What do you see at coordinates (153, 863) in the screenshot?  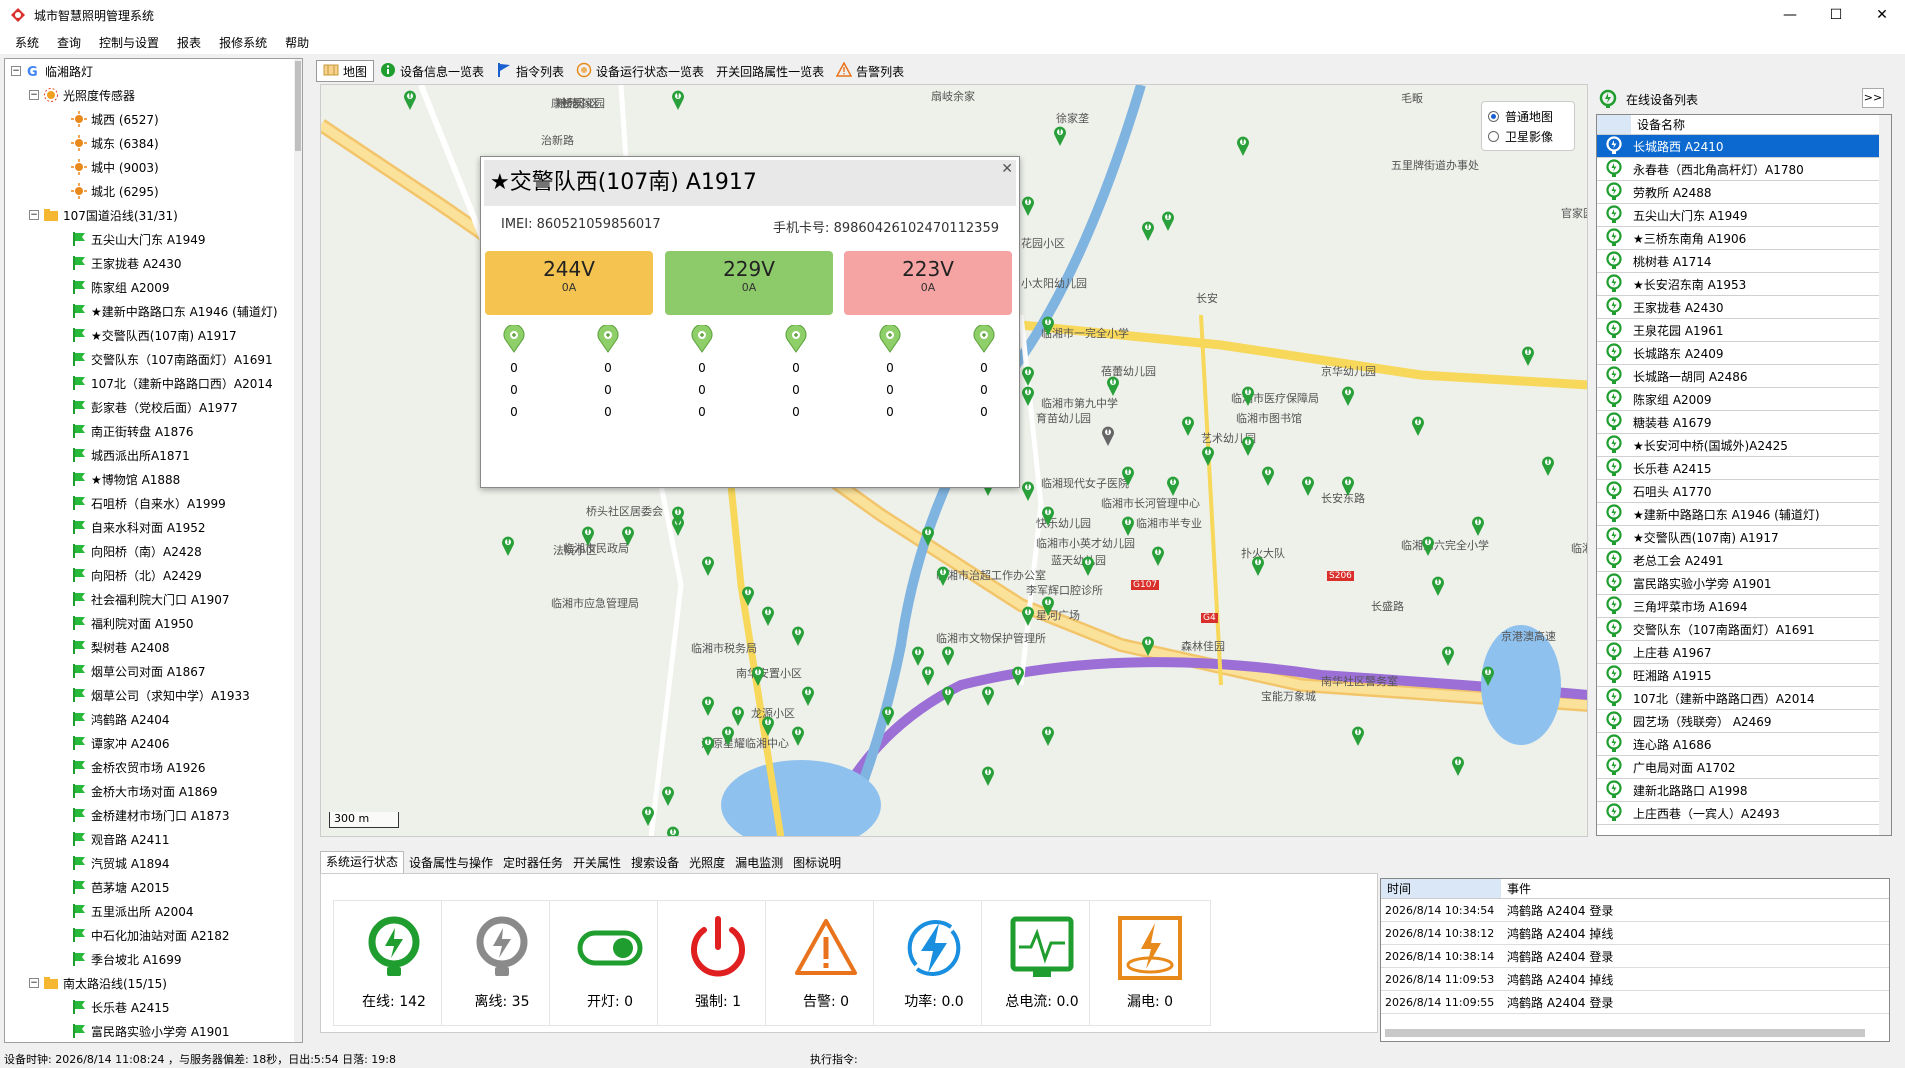 I see `tree-item: 汽贸城 A1894` at bounding box center [153, 863].